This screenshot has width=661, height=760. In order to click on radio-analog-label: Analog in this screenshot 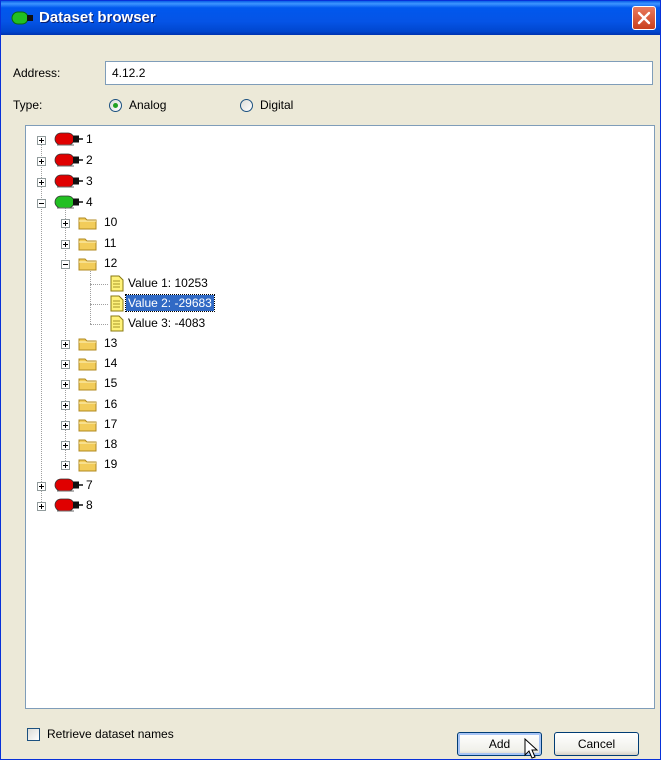, I will do `click(147, 105)`.